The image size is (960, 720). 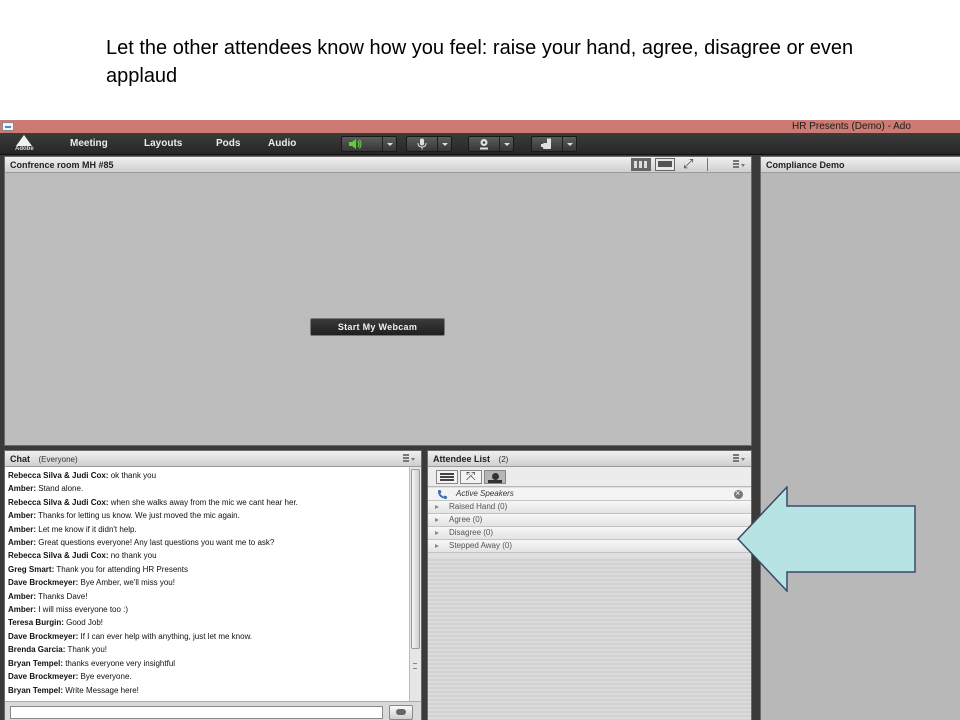 What do you see at coordinates (355, 144) in the screenshot?
I see `speaker-icon` at bounding box center [355, 144].